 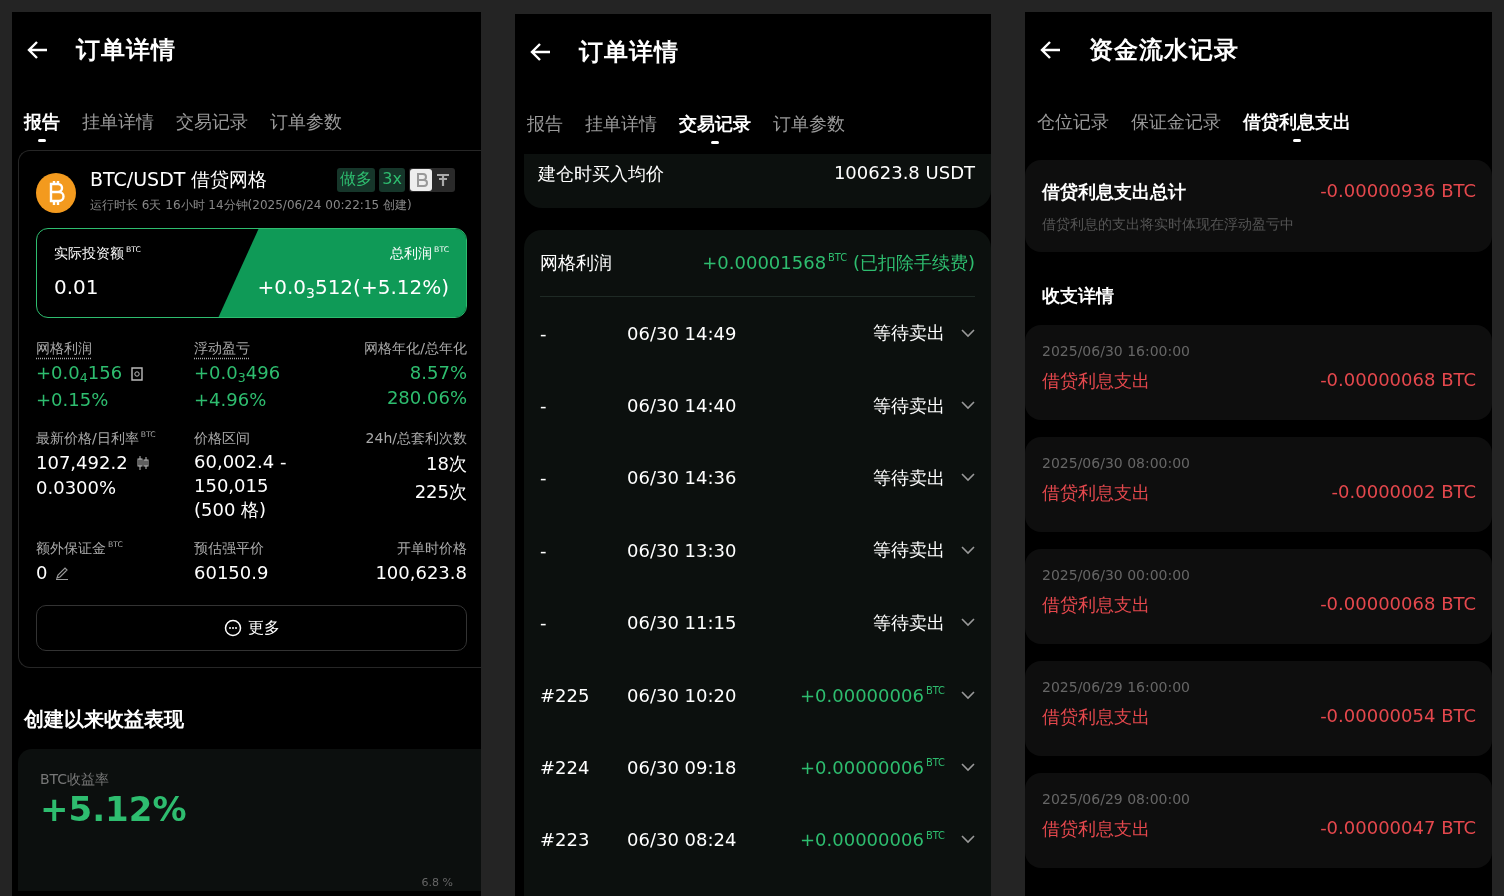 I want to click on section-title: 收支详情, so click(x=1078, y=296).